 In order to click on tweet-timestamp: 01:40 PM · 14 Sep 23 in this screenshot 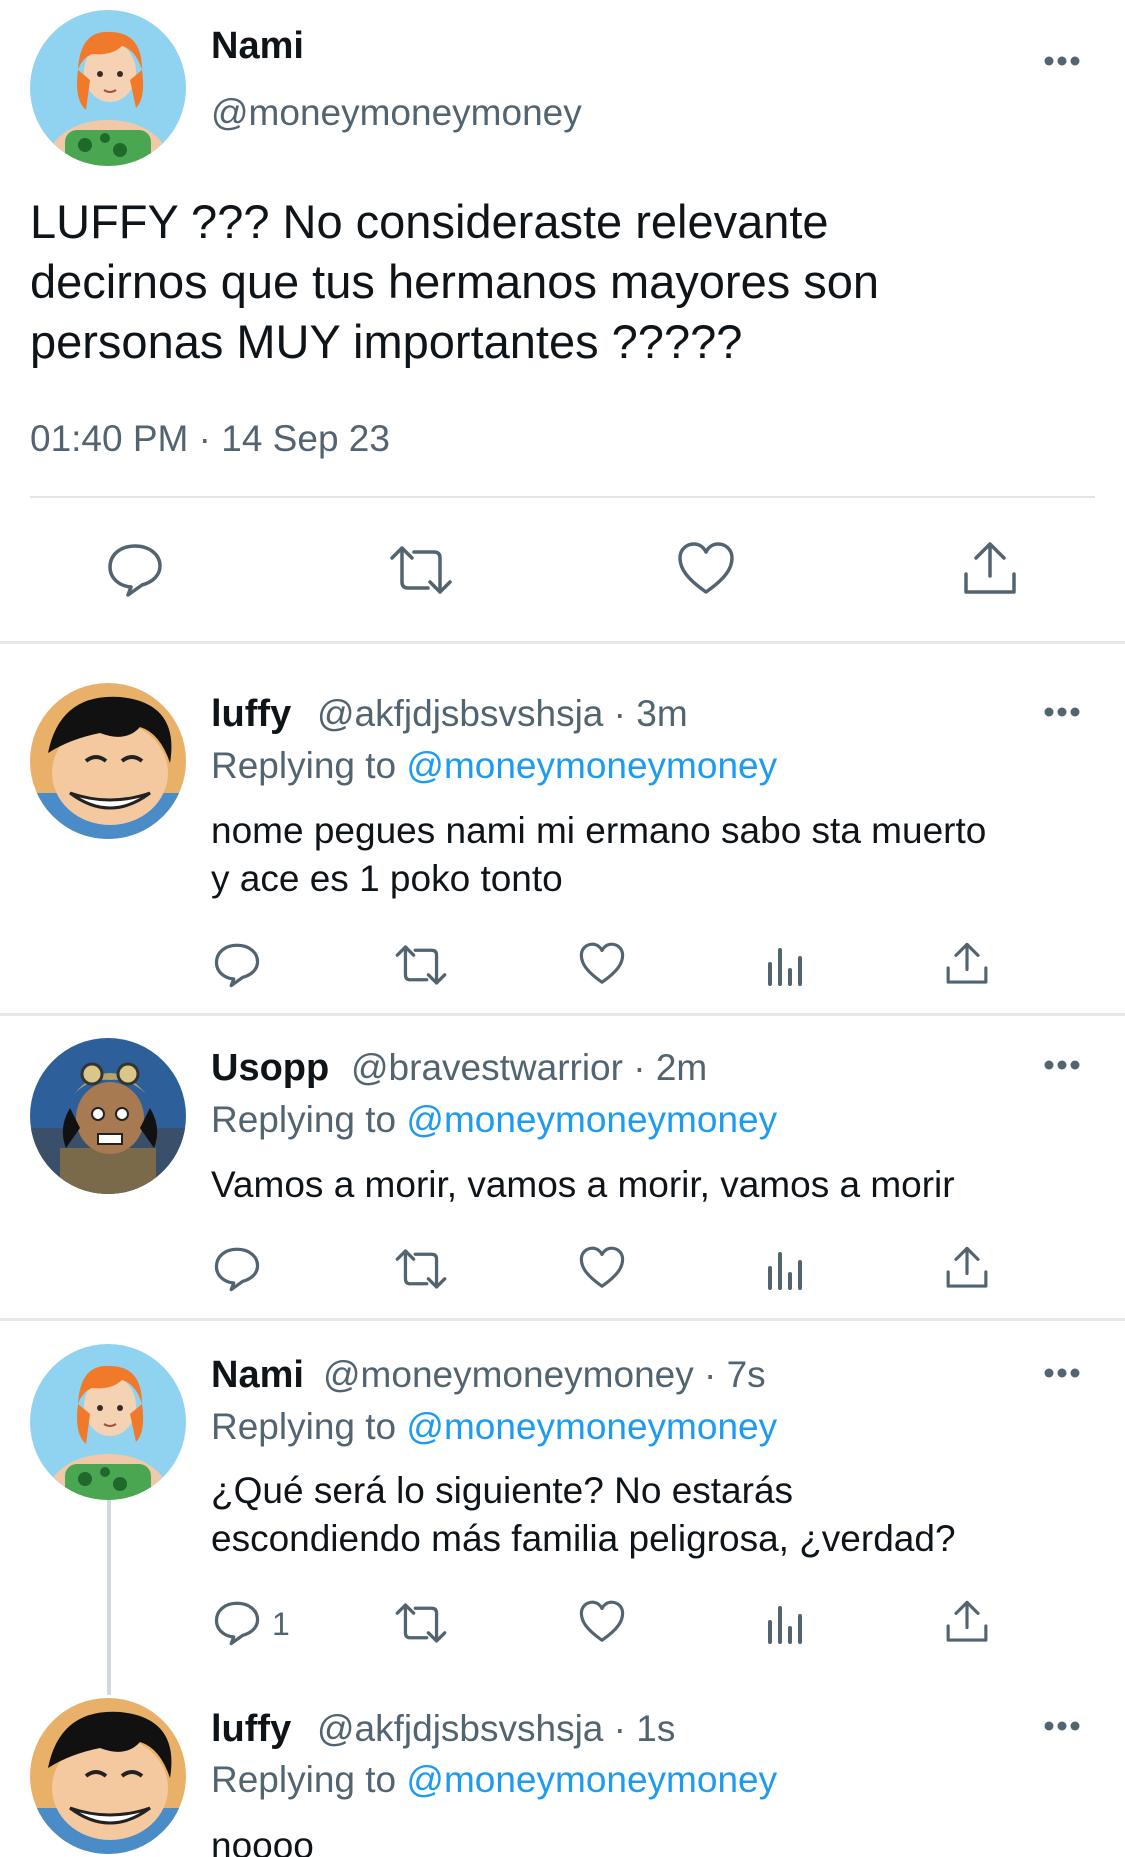, I will do `click(210, 438)`.